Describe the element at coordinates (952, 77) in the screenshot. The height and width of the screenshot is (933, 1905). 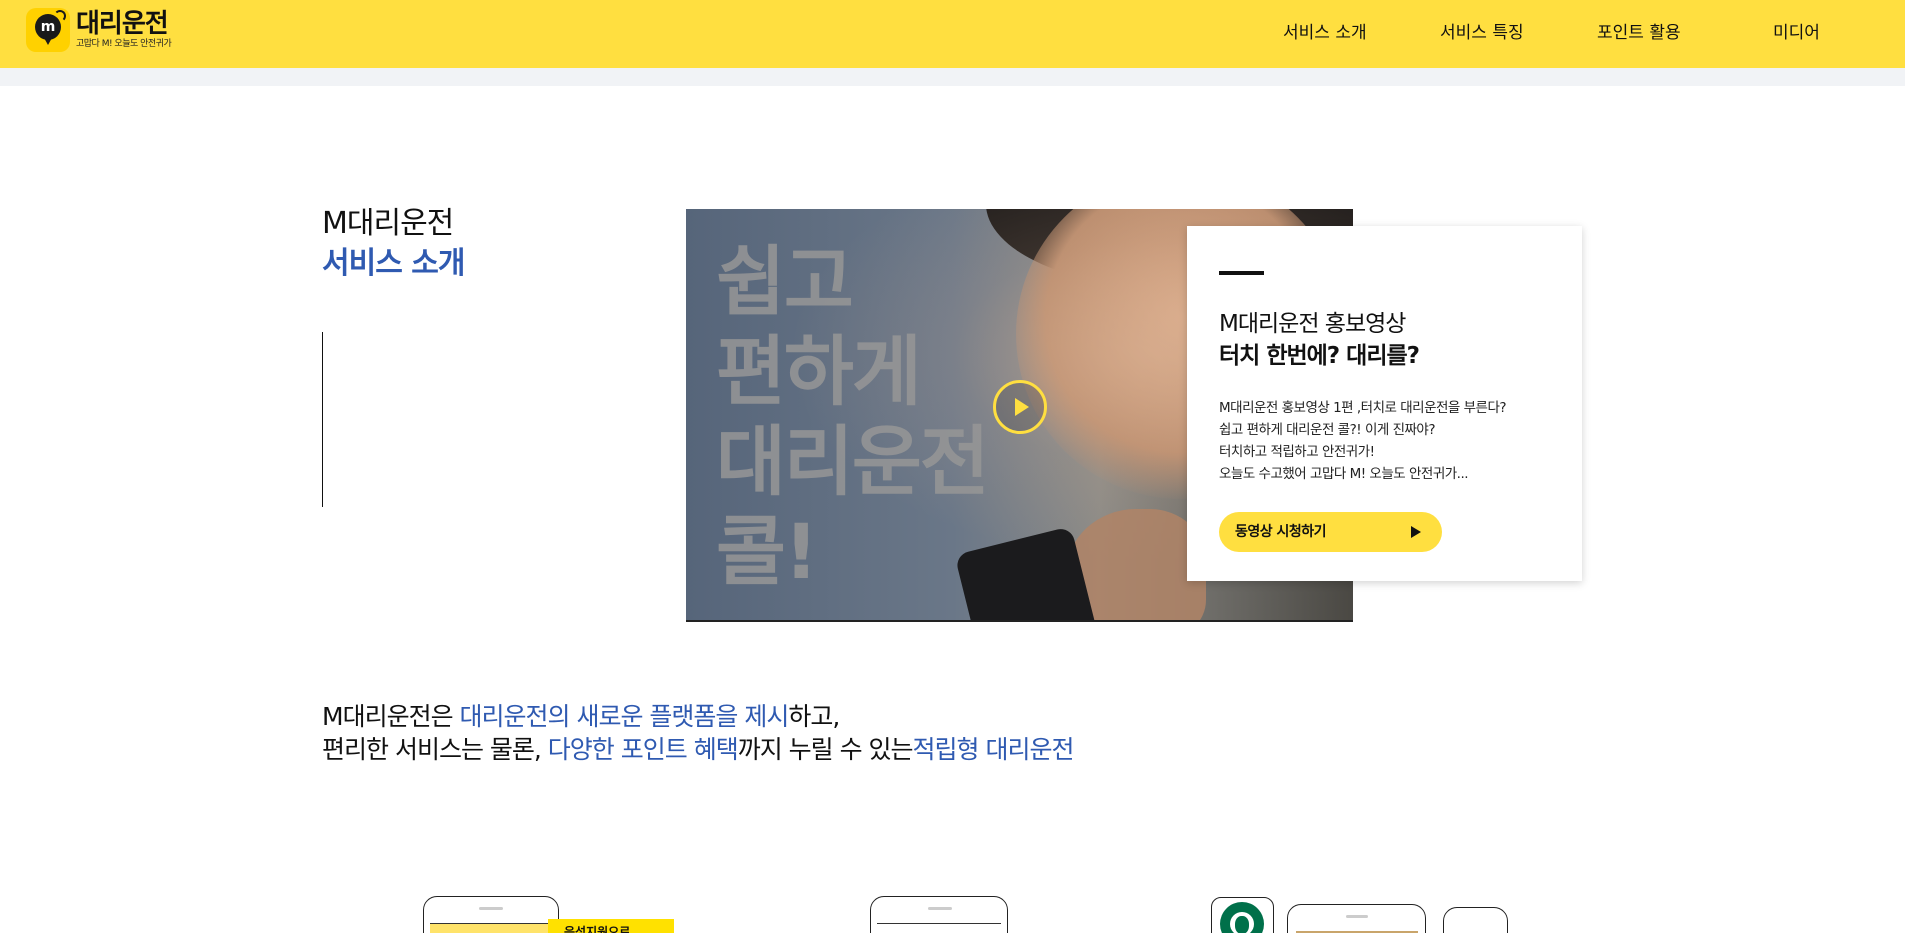
I see `header-divider-strip` at that location.